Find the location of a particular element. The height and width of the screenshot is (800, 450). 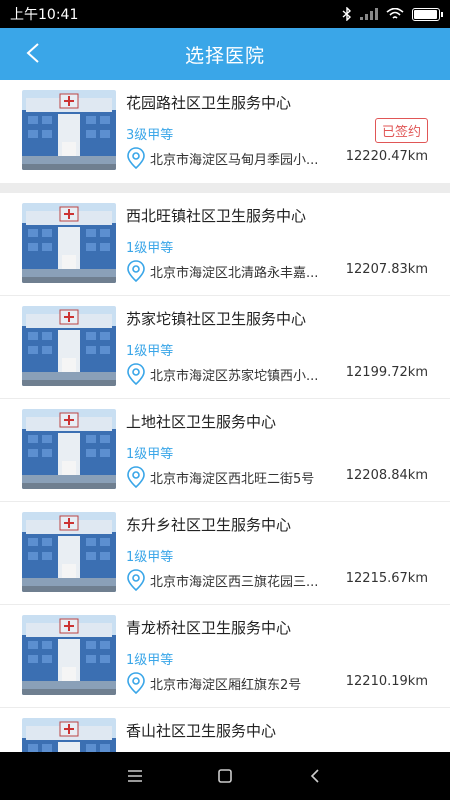

hospital-name: 青龙桥社区卫生服务中心 is located at coordinates (209, 628).